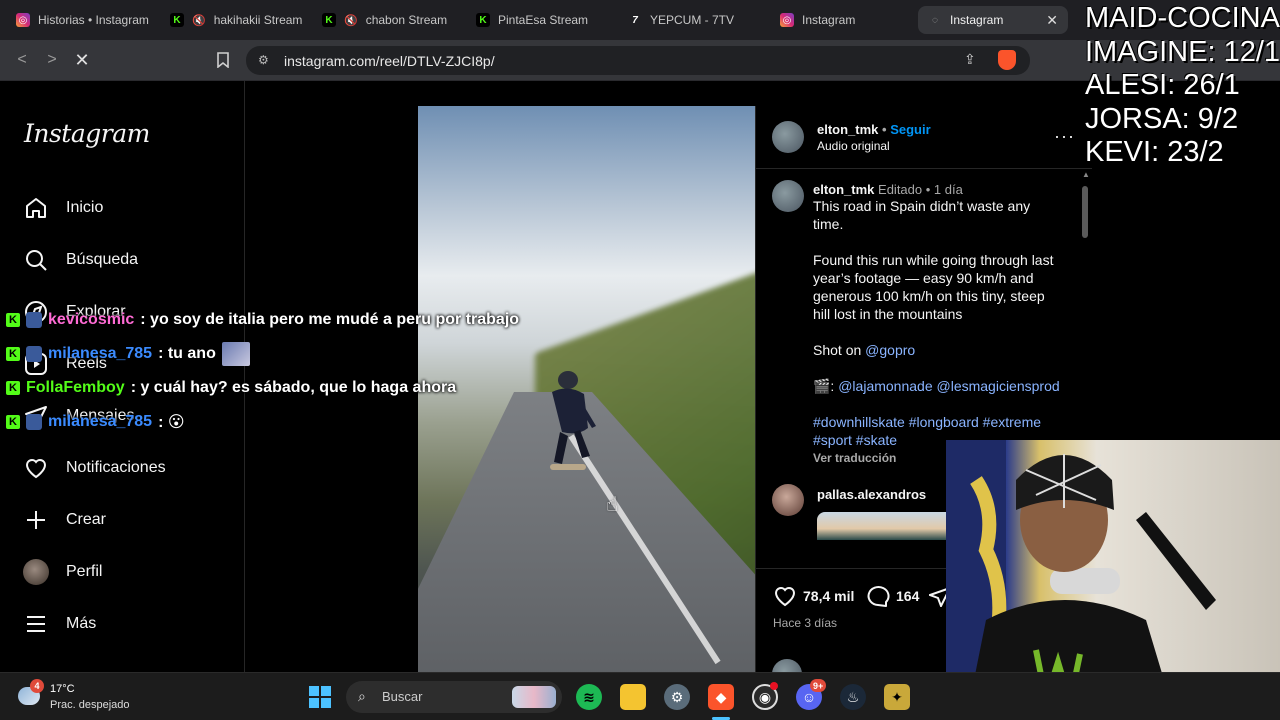  I want to click on address-bar: ⚙ instagram.com/reel/DTLV-ZJCI8p/ ⇪, so click(638, 60).